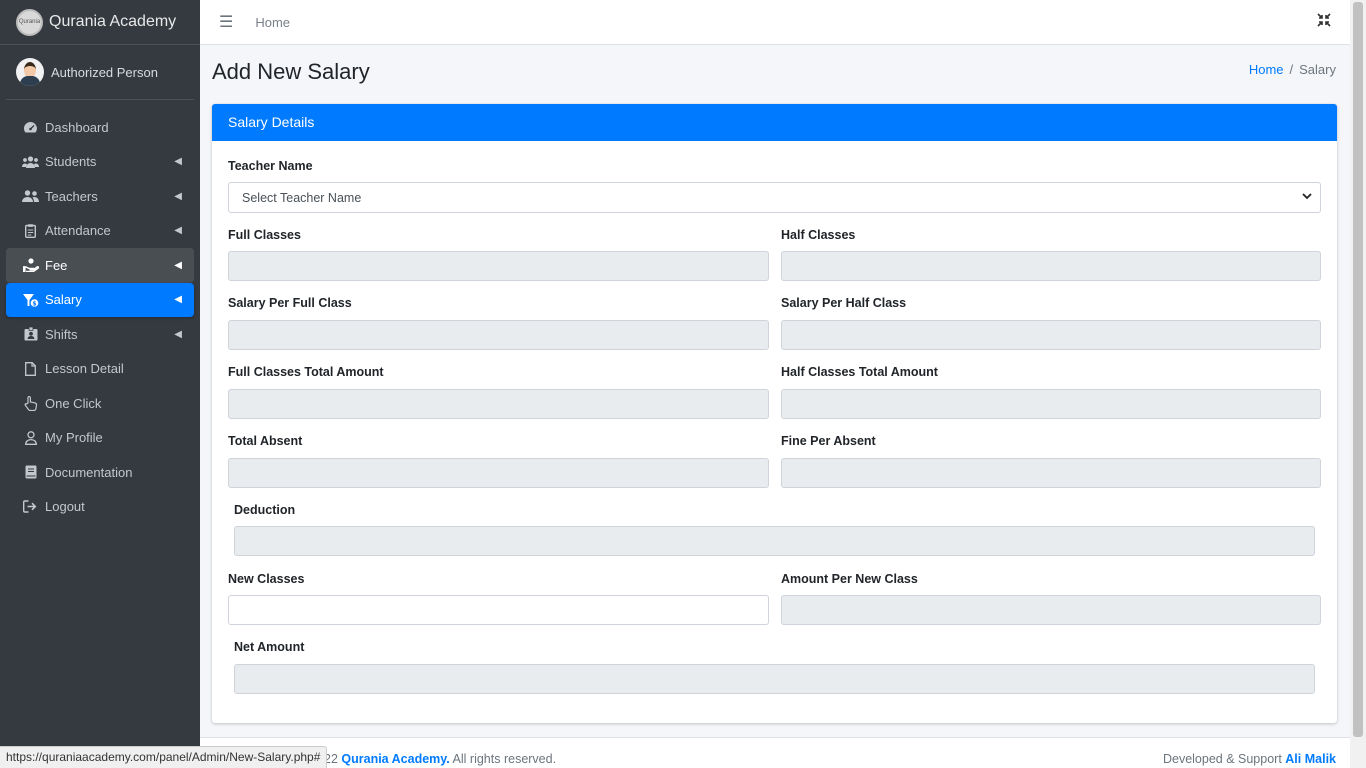 Image resolution: width=1366 pixels, height=768 pixels. Describe the element at coordinates (1358, 369) in the screenshot. I see `scrollbar-thumb` at that location.